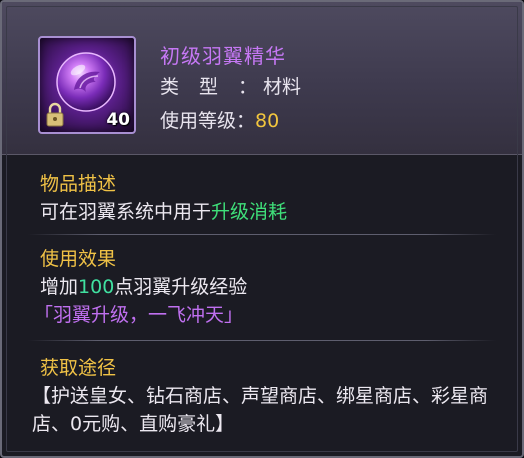 The height and width of the screenshot is (458, 524). Describe the element at coordinates (260, 410) in the screenshot. I see `source-text: 【护送皇女、钻石商店、声望商店、绑星商店、彩星商店、0元购、直购豪礼】` at that location.